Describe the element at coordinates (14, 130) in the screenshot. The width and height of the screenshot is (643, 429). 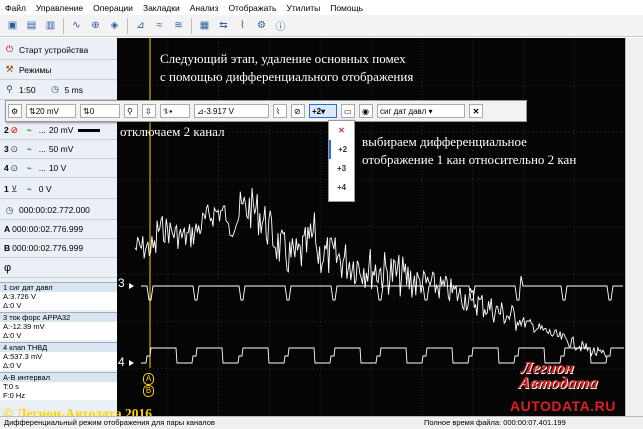
I see `disabled-icon: ⊘` at that location.